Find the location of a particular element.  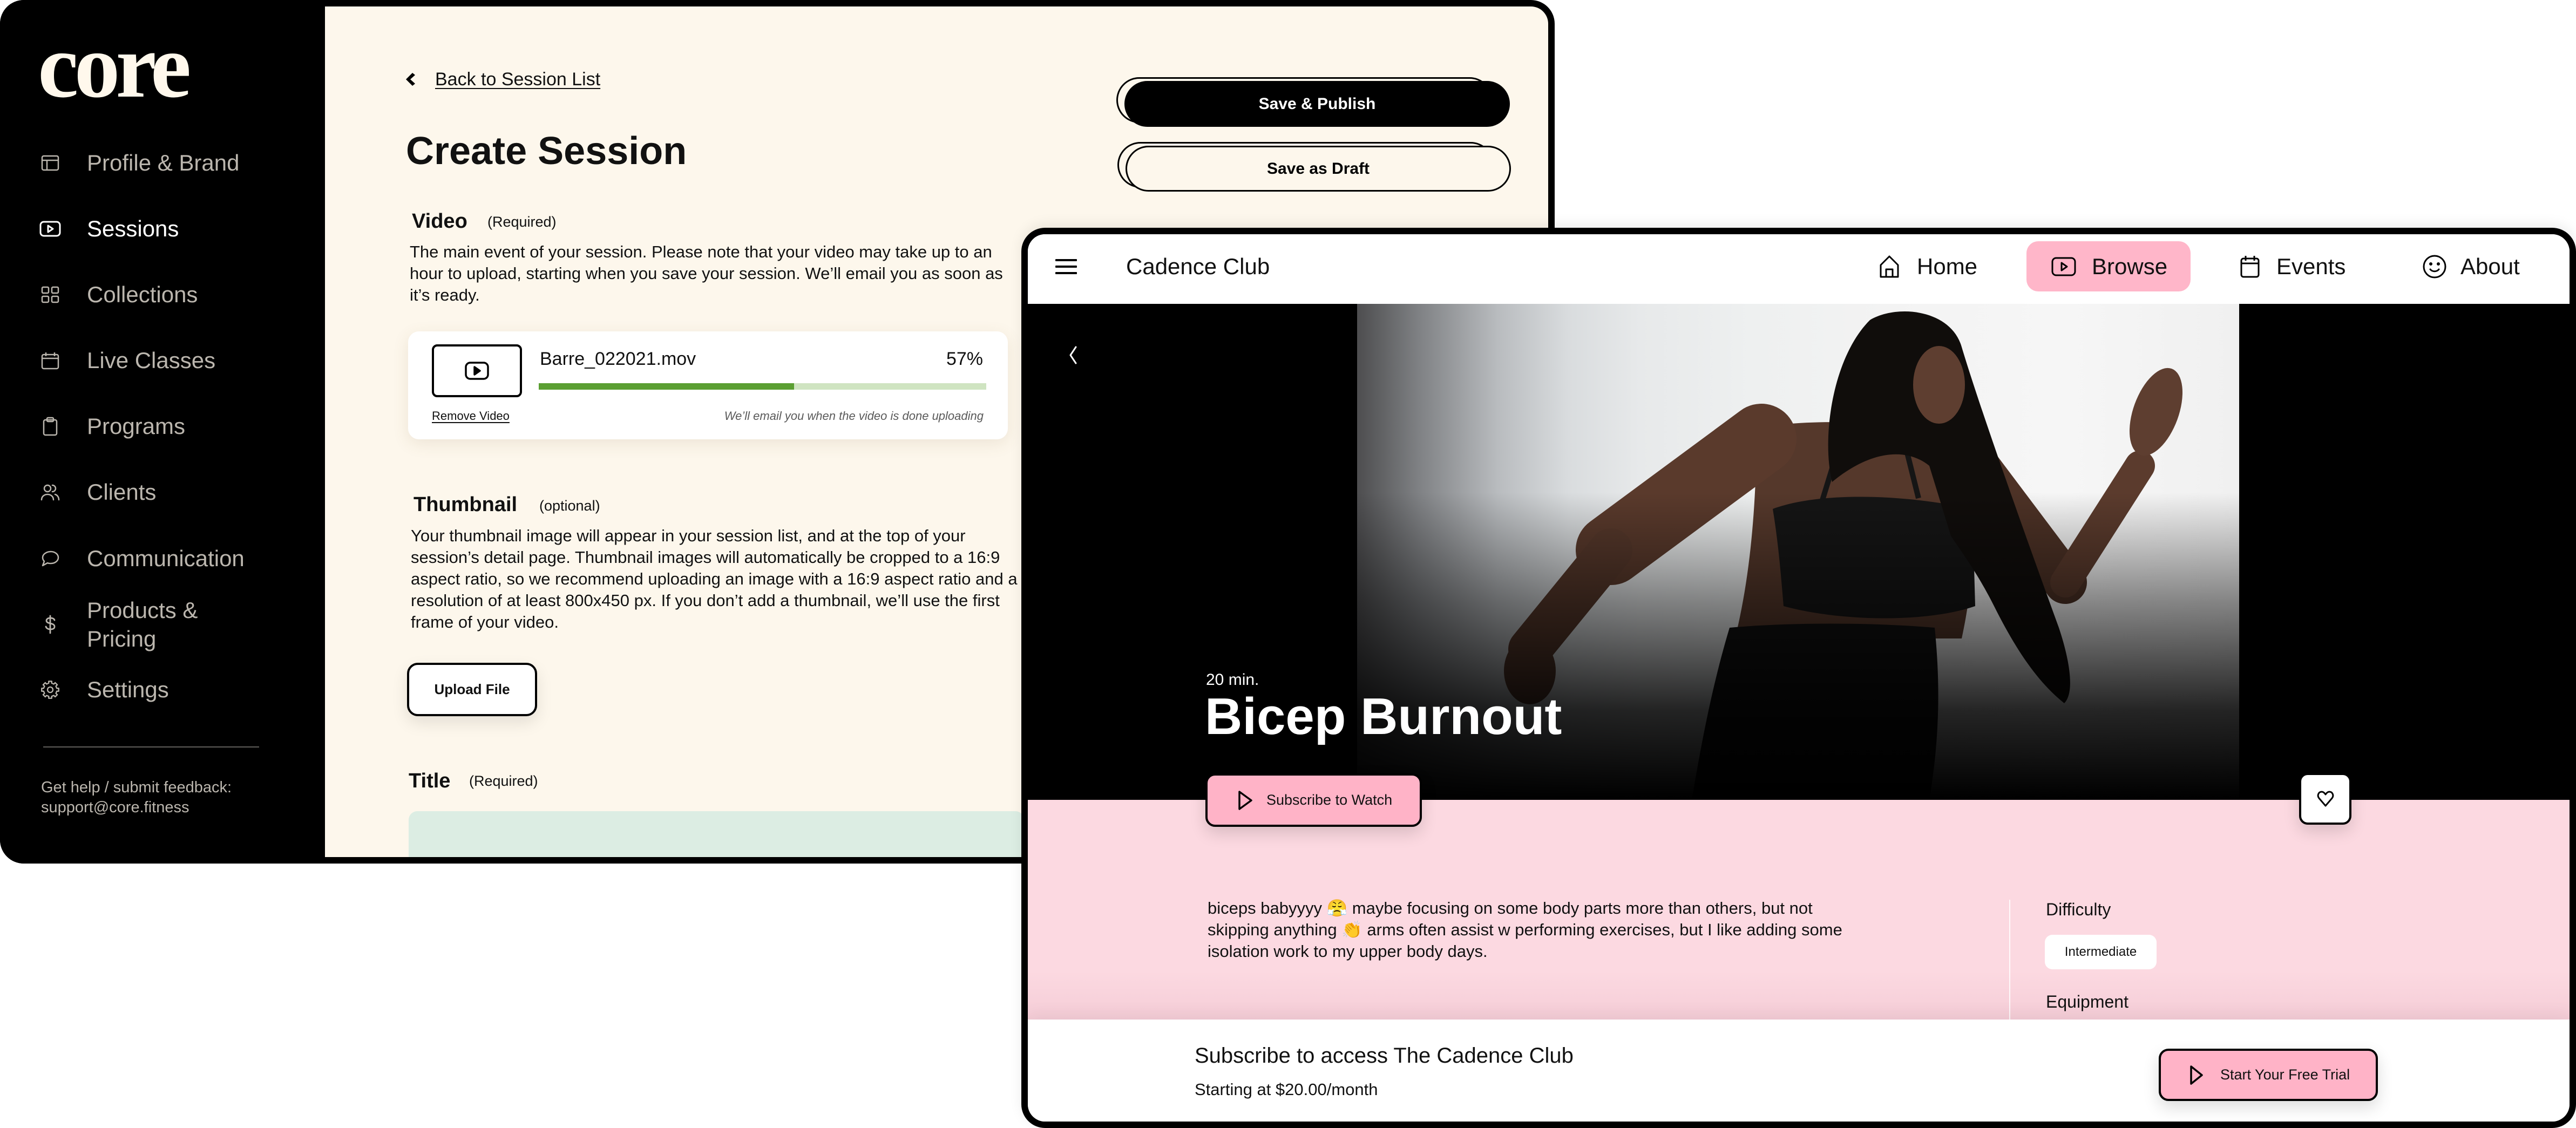

nav-label: Events is located at coordinates (2311, 266).